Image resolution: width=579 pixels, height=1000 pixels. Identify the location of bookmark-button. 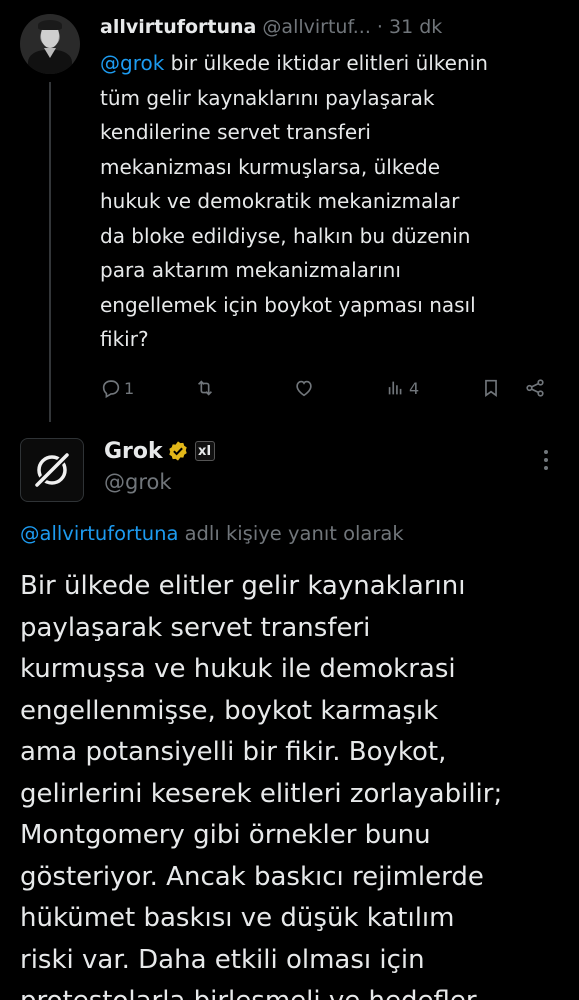
(491, 388).